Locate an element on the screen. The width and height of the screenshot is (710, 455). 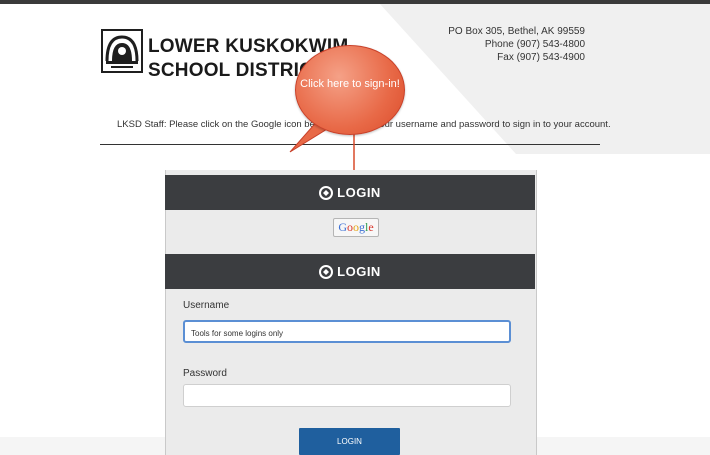
google-login-title: LOGIN is located at coordinates (359, 192).